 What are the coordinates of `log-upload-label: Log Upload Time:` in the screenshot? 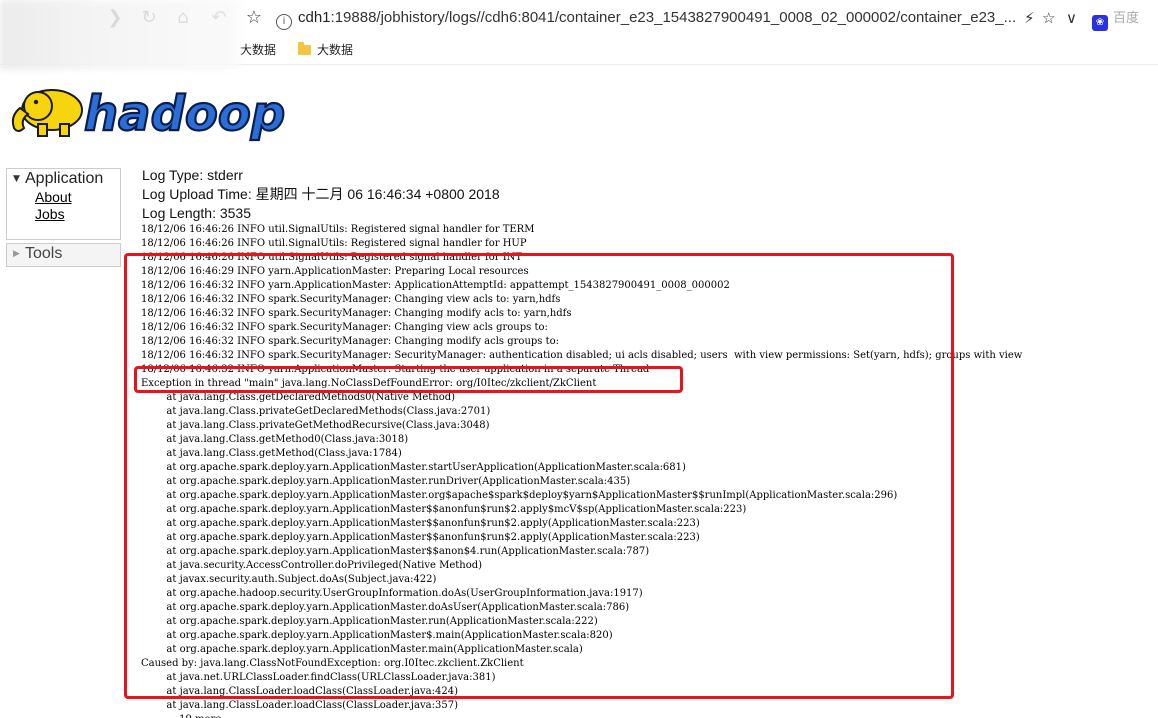 It's located at (197, 194).